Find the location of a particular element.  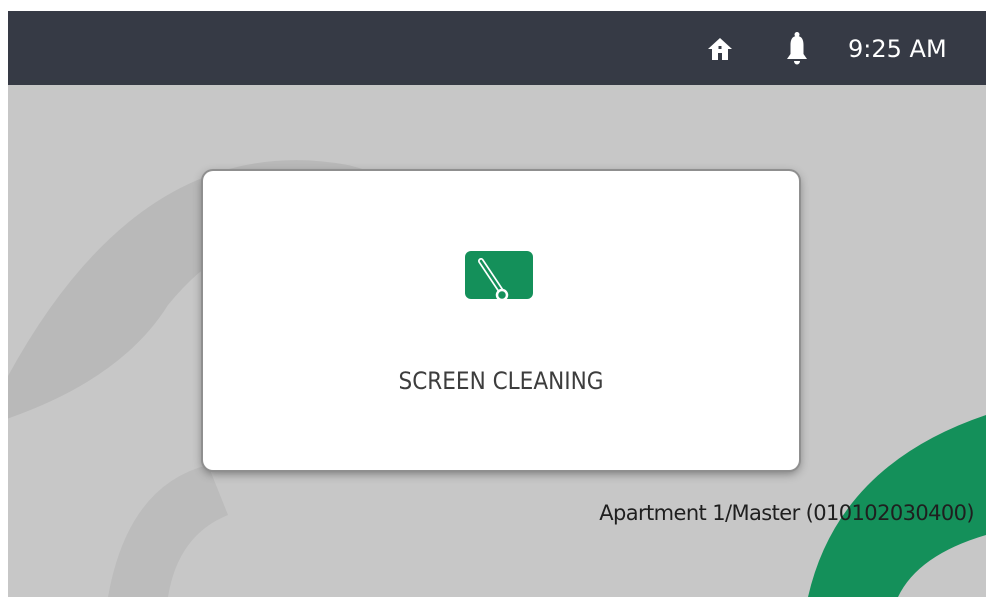

card-label: SCREEN CLEANING is located at coordinates (501, 381).